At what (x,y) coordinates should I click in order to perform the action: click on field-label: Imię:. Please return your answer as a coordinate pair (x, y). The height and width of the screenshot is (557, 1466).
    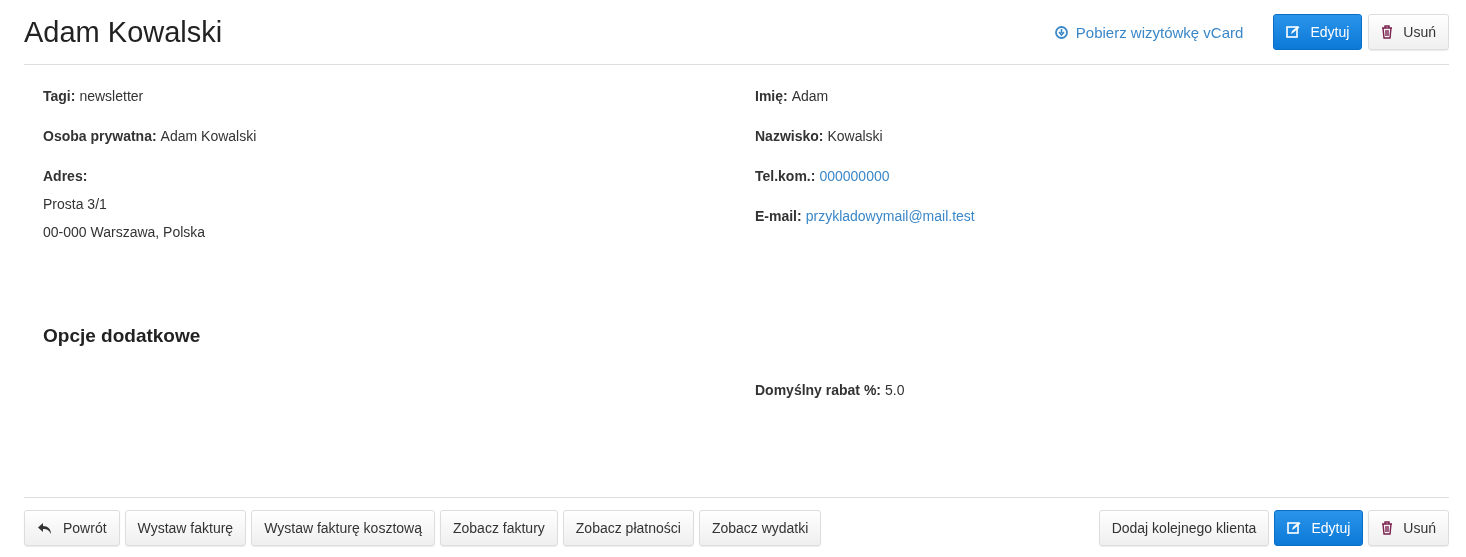
    Looking at the image, I should click on (771, 96).